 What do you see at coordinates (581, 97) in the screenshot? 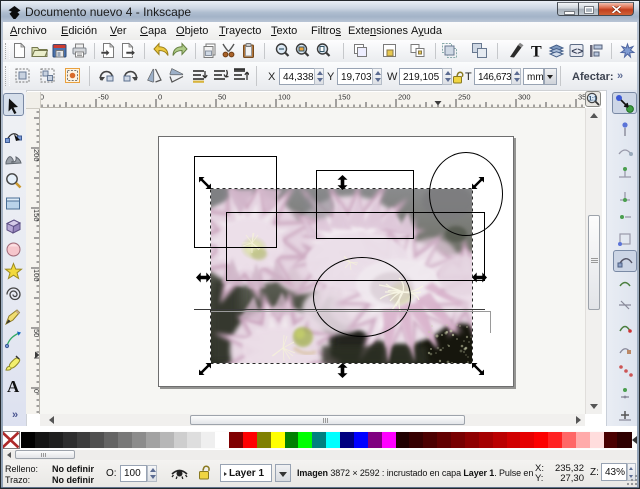
I see `svg-text: 350` at bounding box center [581, 97].